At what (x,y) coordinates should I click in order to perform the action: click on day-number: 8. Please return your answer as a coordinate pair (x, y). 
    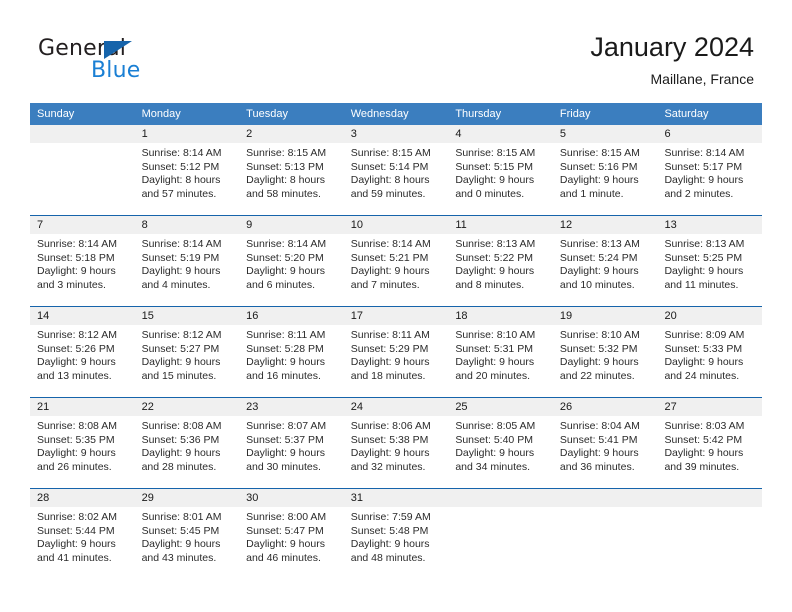
    Looking at the image, I should click on (187, 225).